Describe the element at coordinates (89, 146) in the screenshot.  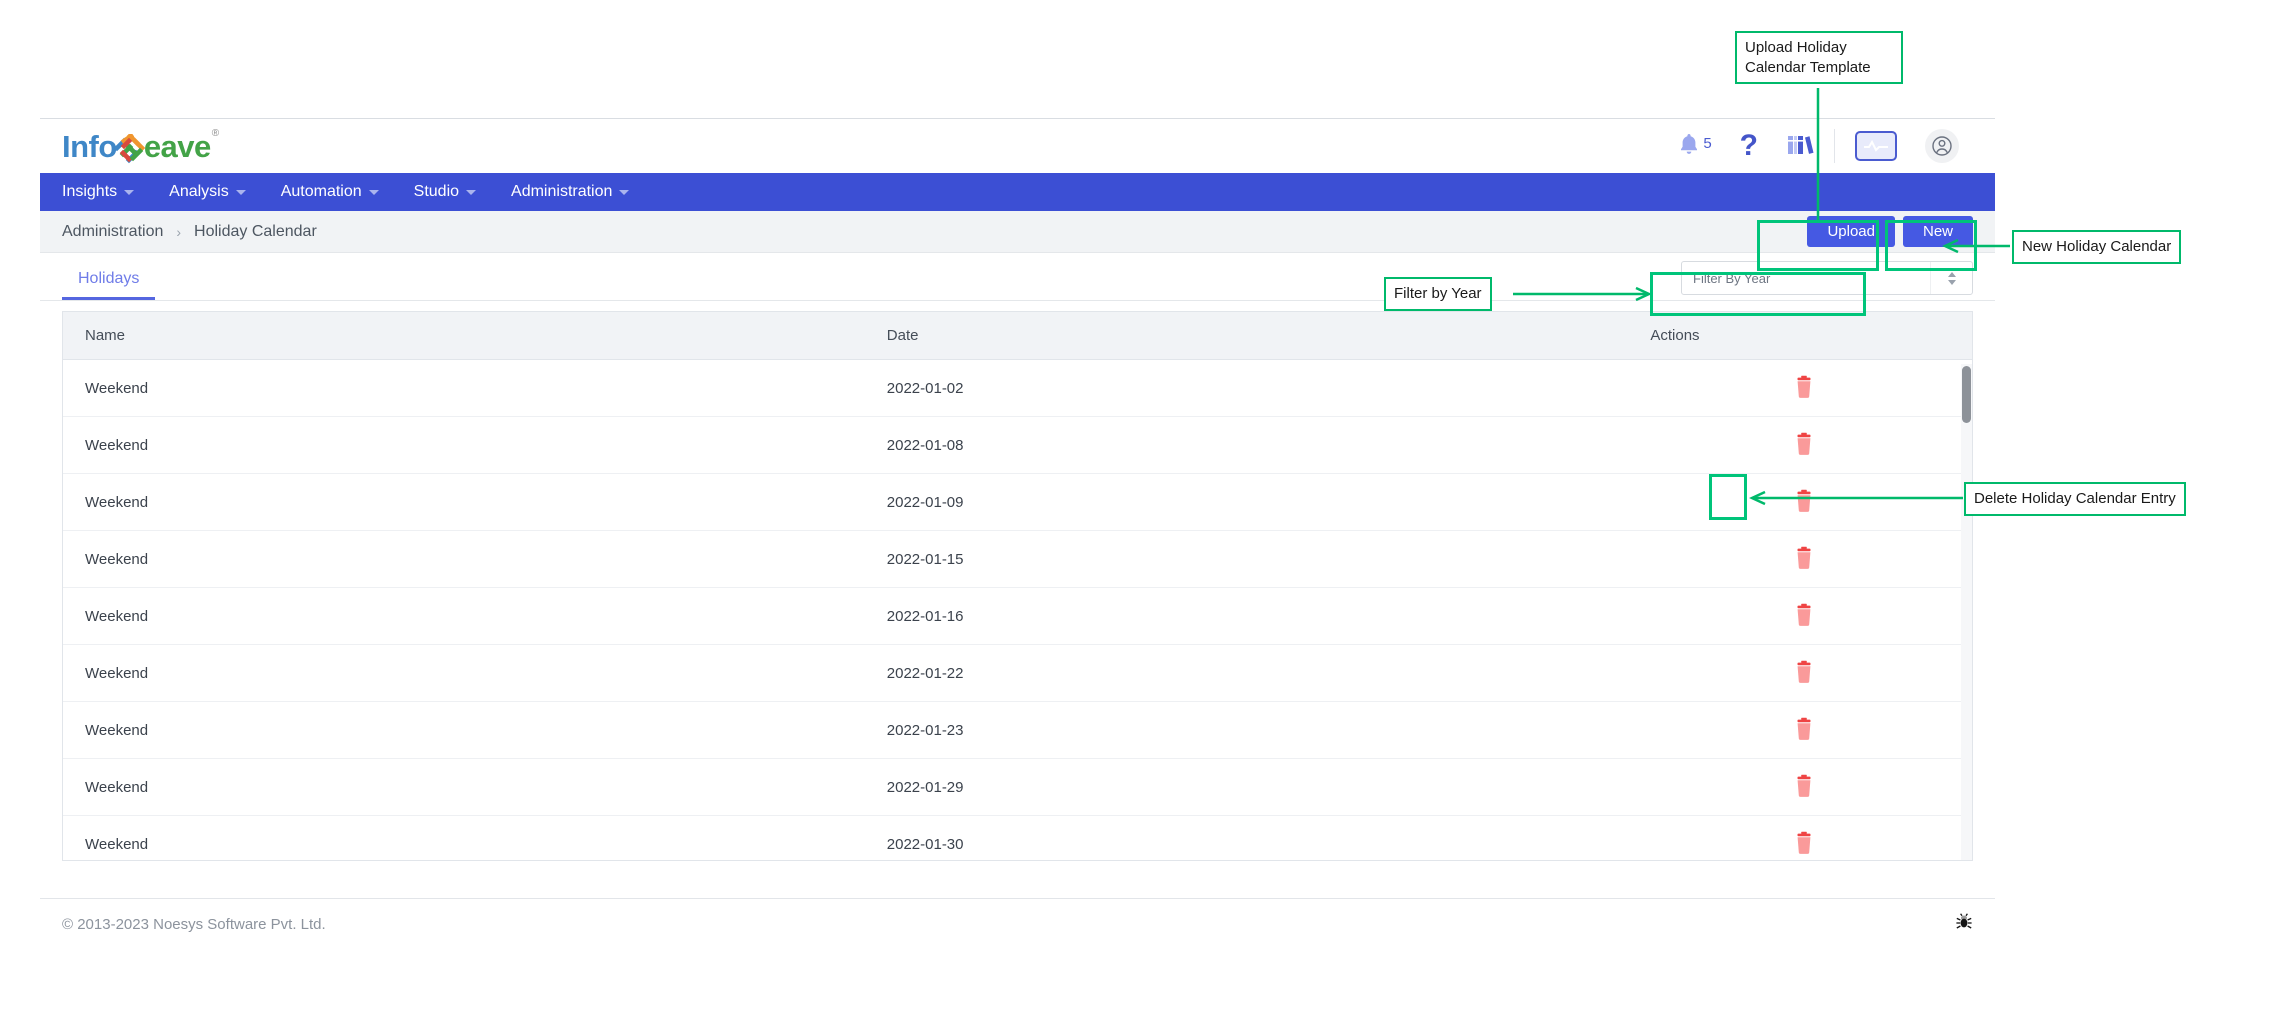
I see `logo-text-info: Info` at that location.